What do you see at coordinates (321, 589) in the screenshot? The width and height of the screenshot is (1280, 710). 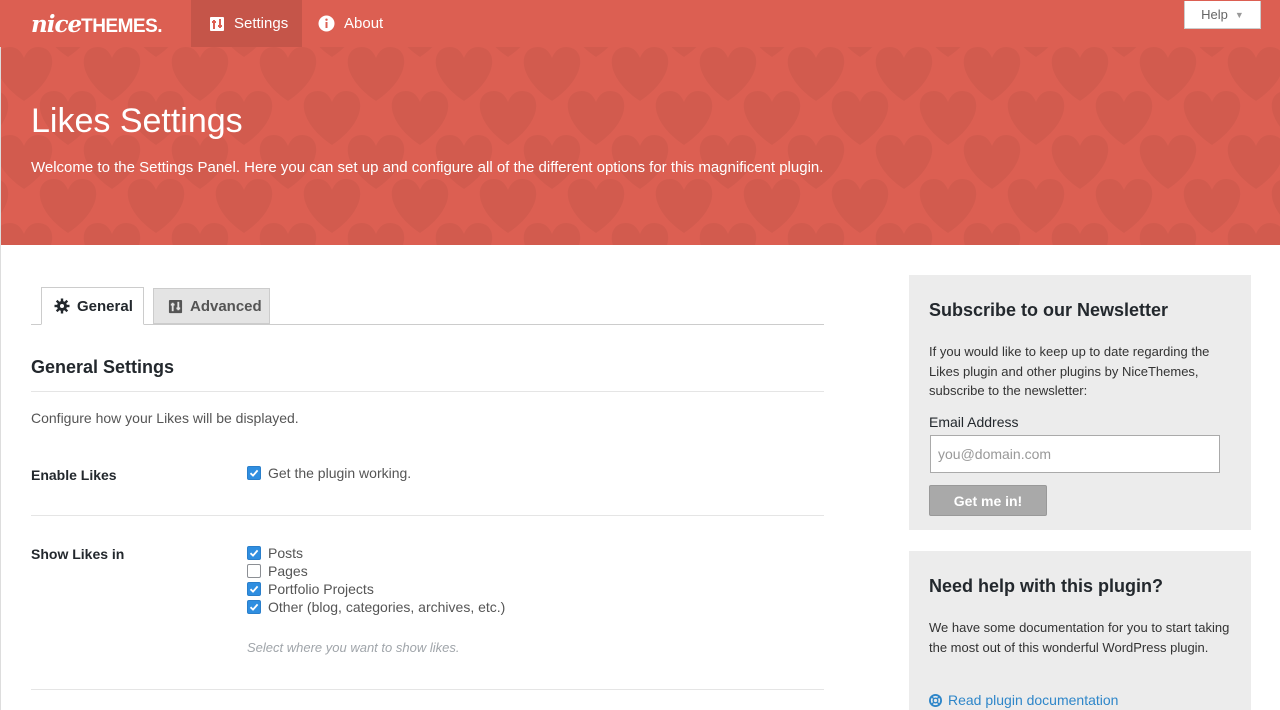 I see `checkbox-label: Portfolio Projects` at bounding box center [321, 589].